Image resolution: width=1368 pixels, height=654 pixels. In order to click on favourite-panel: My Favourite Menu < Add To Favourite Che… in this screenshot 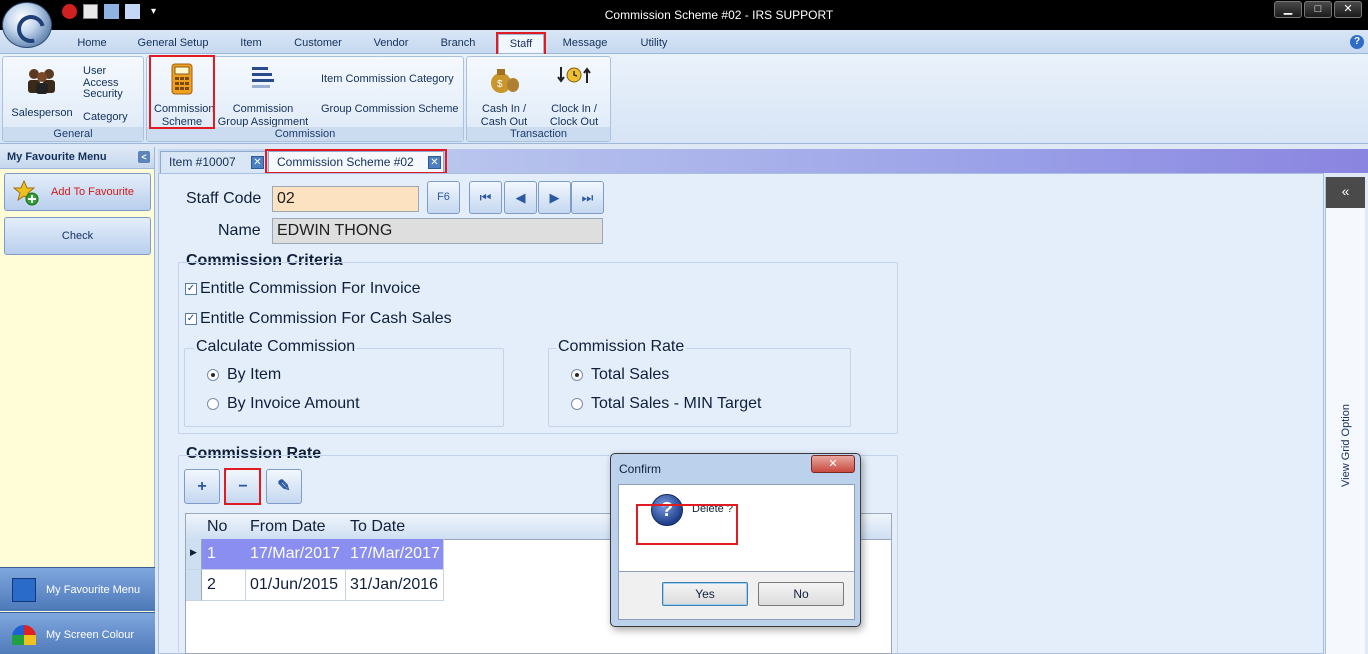, I will do `click(77, 400)`.